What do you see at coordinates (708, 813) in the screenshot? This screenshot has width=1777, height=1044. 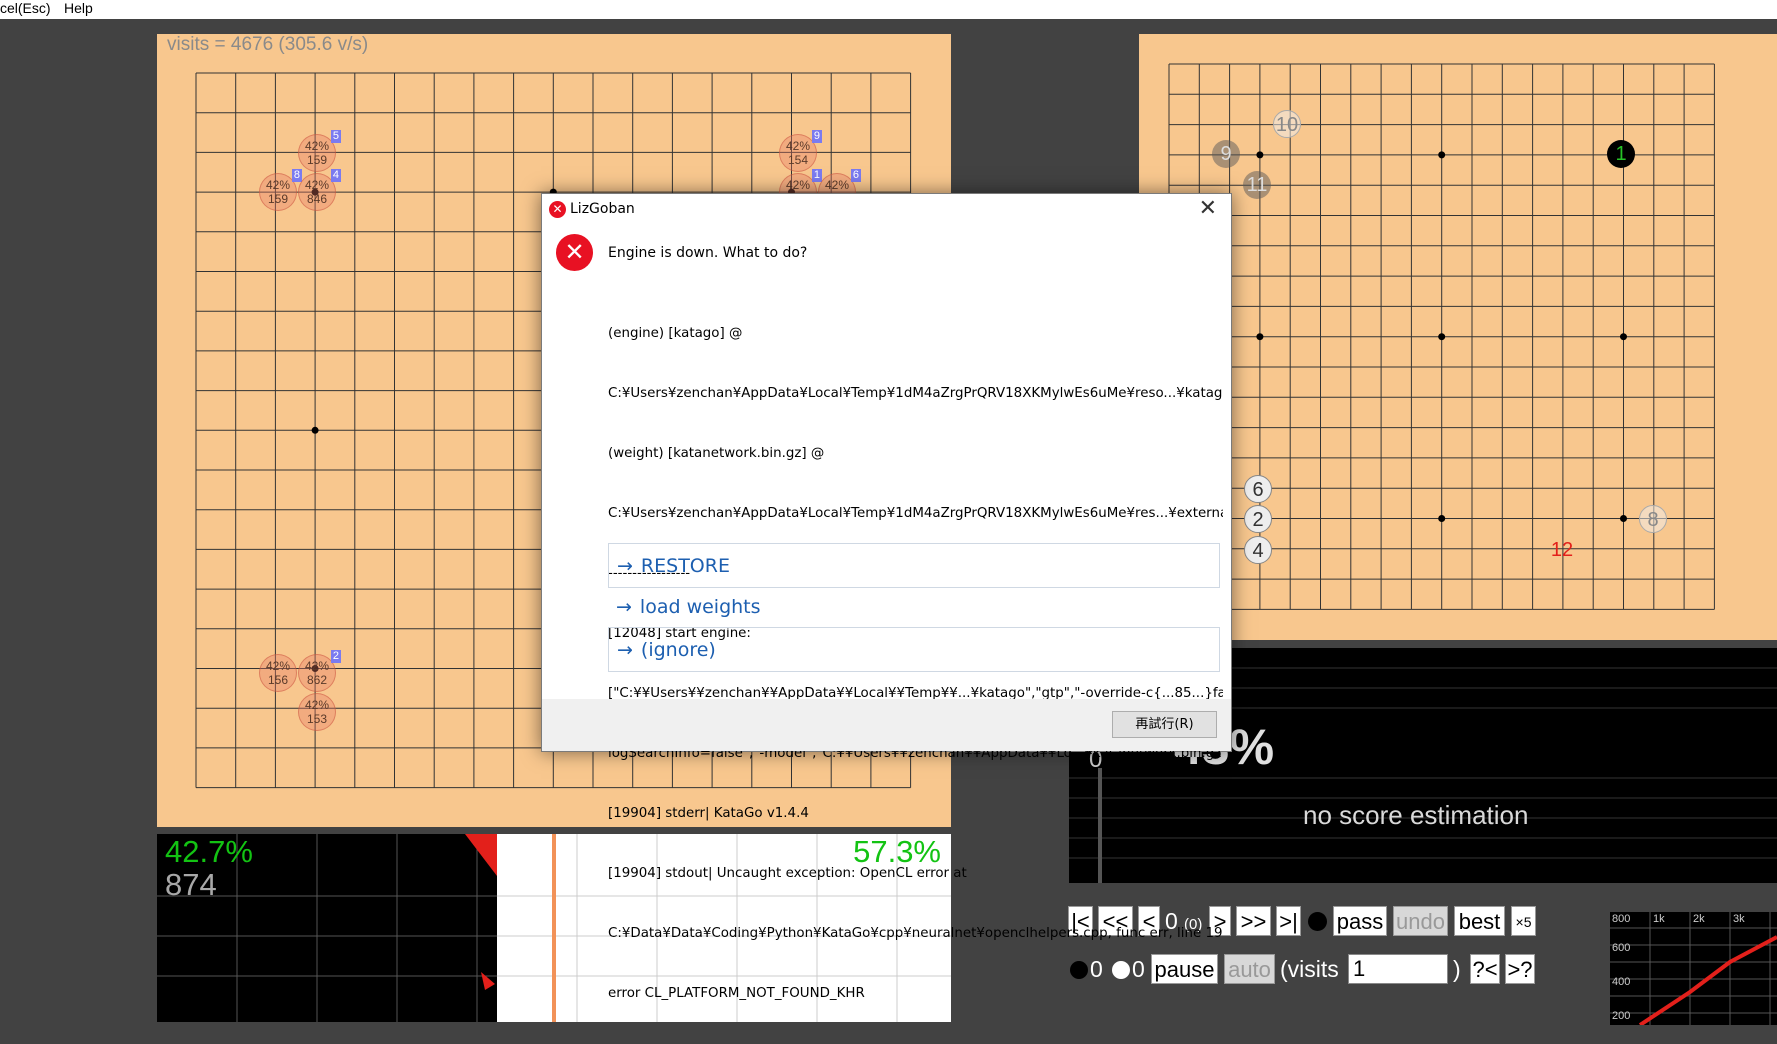 I see `detail-line: [19904] stderr| KataGo v1.4.4` at bounding box center [708, 813].